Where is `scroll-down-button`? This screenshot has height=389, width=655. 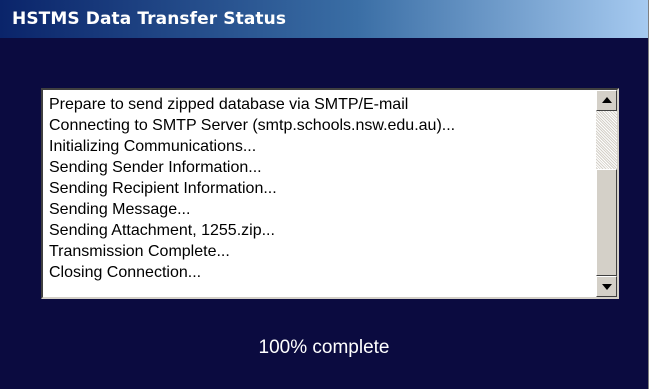
scroll-down-button is located at coordinates (606, 286).